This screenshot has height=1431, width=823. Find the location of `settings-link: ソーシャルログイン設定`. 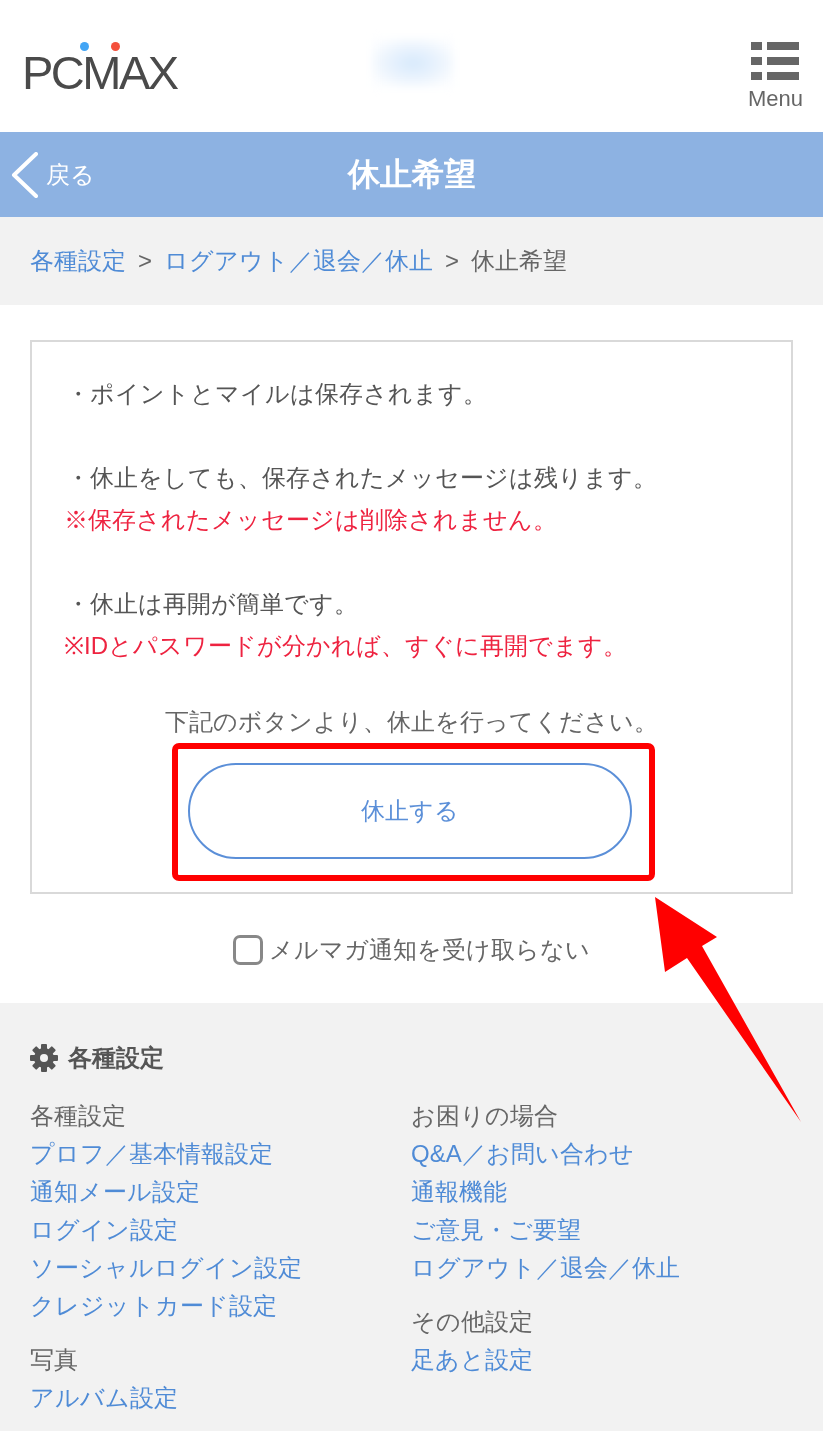

settings-link: ソーシャルログイン設定 is located at coordinates (166, 1268).